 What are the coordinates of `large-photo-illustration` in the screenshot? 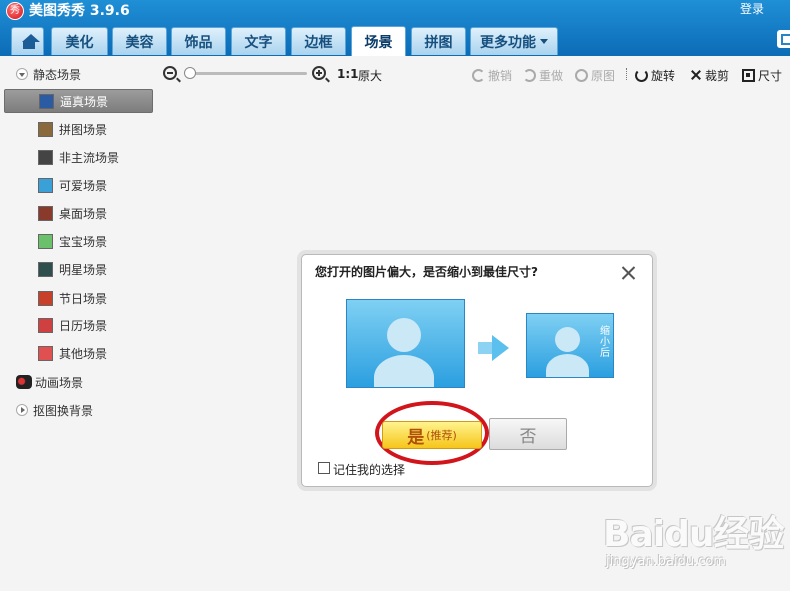 It's located at (405, 343).